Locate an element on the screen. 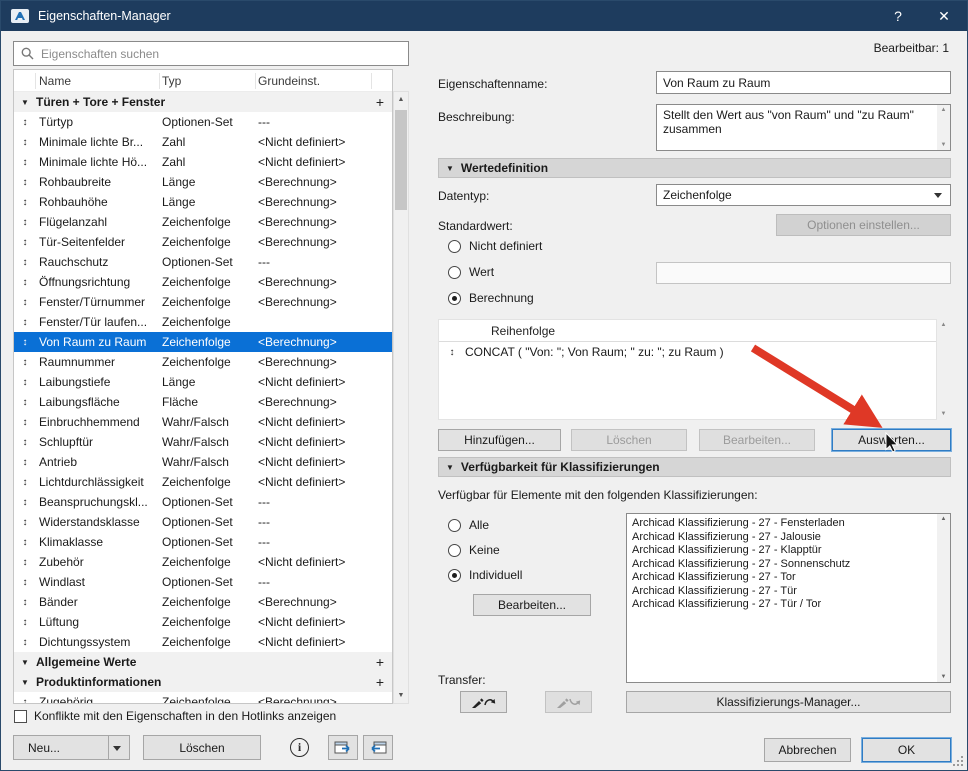 This screenshot has height=771, width=968. inject-parameters-button is located at coordinates (568, 702).